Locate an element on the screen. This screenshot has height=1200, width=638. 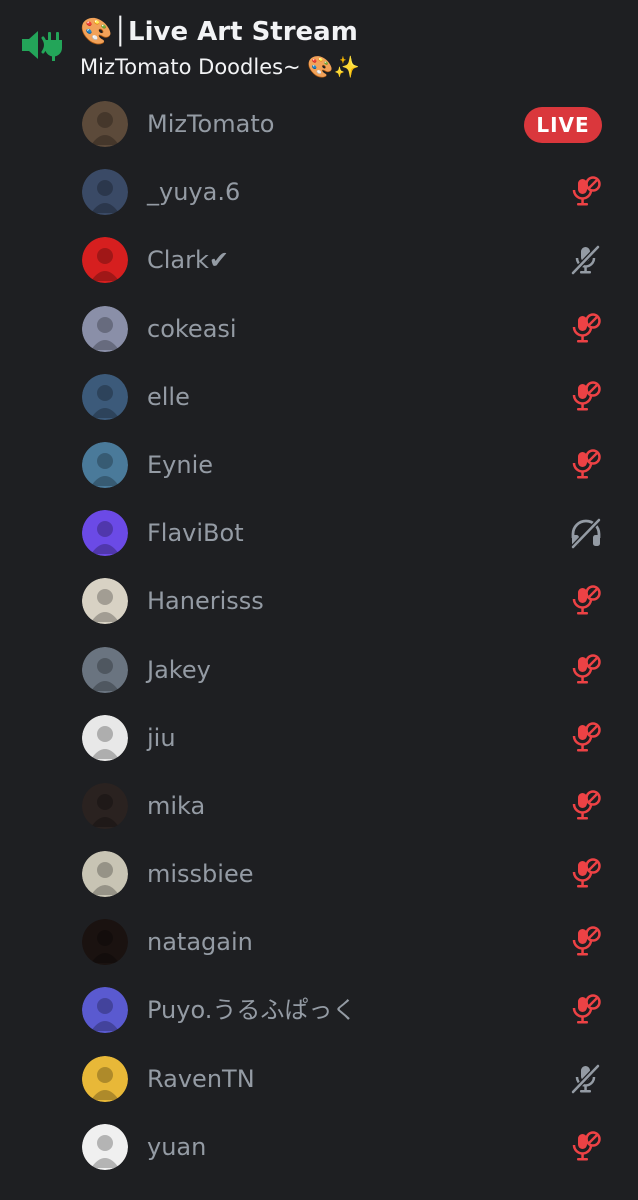
member-row: Jakey is located at coordinates (319, 670).